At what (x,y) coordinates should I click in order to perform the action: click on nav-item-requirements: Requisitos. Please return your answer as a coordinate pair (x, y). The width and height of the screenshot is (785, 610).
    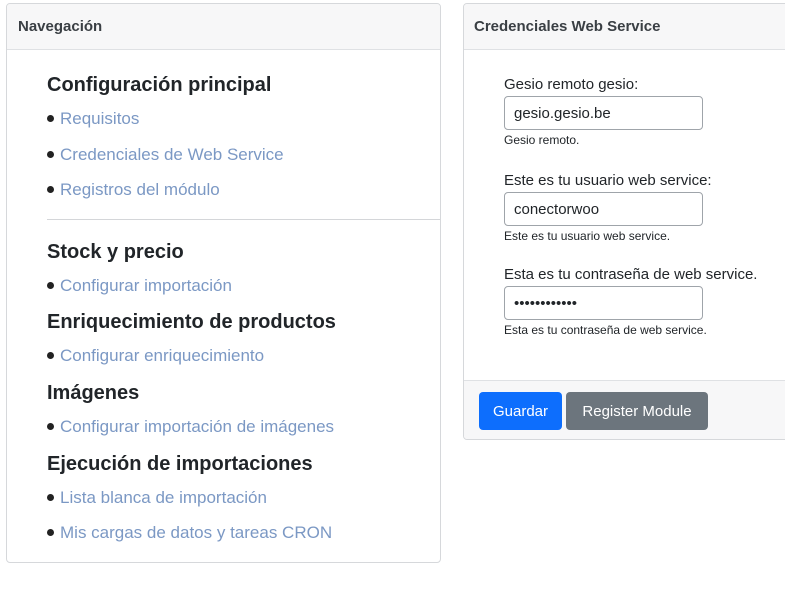
    Looking at the image, I should click on (93, 119).